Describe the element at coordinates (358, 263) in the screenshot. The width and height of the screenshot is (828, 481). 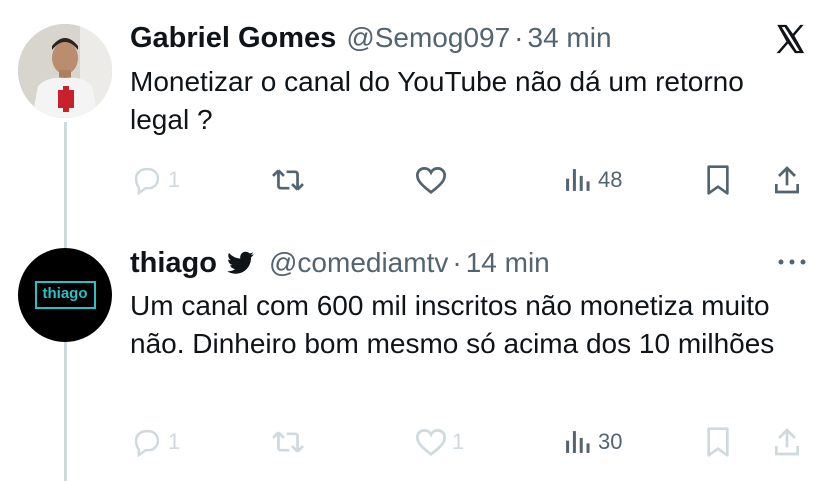
I see `author-handle: @comediamtv` at that location.